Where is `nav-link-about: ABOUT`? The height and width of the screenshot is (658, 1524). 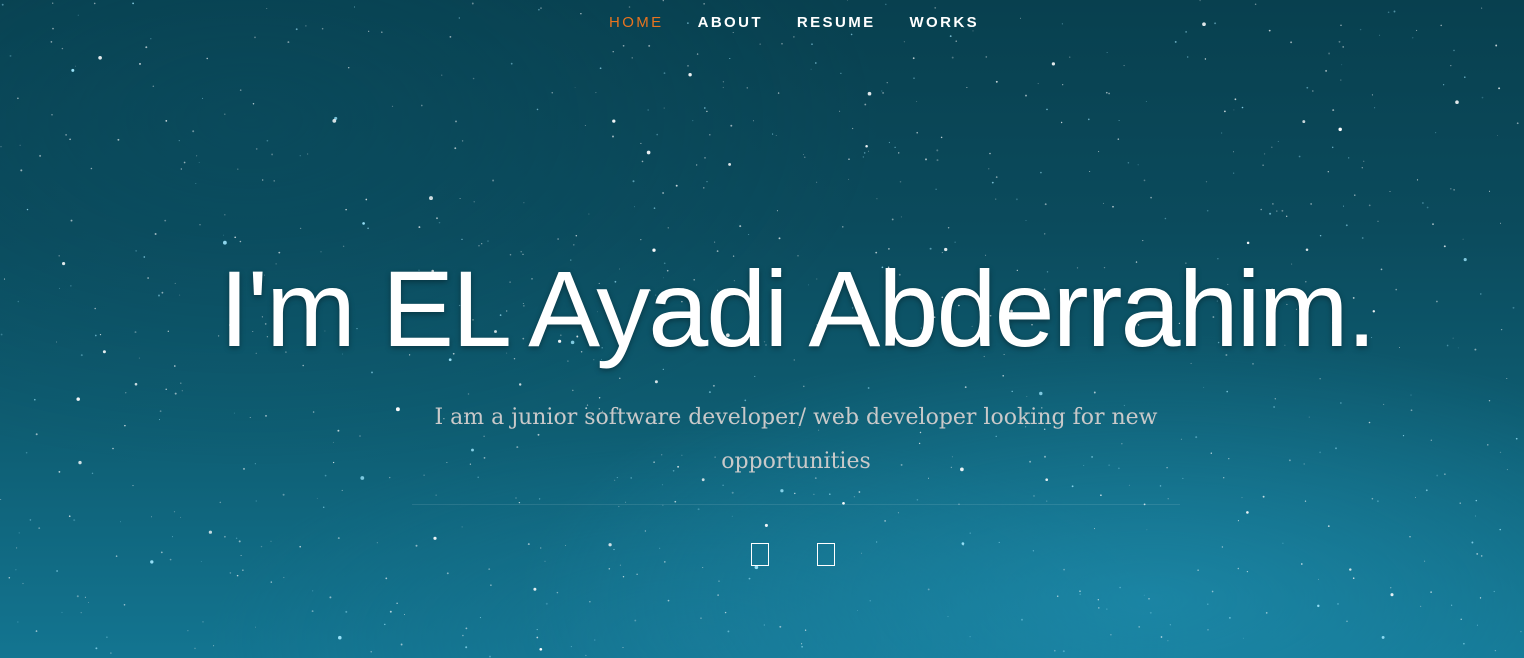 nav-link-about: ABOUT is located at coordinates (730, 22).